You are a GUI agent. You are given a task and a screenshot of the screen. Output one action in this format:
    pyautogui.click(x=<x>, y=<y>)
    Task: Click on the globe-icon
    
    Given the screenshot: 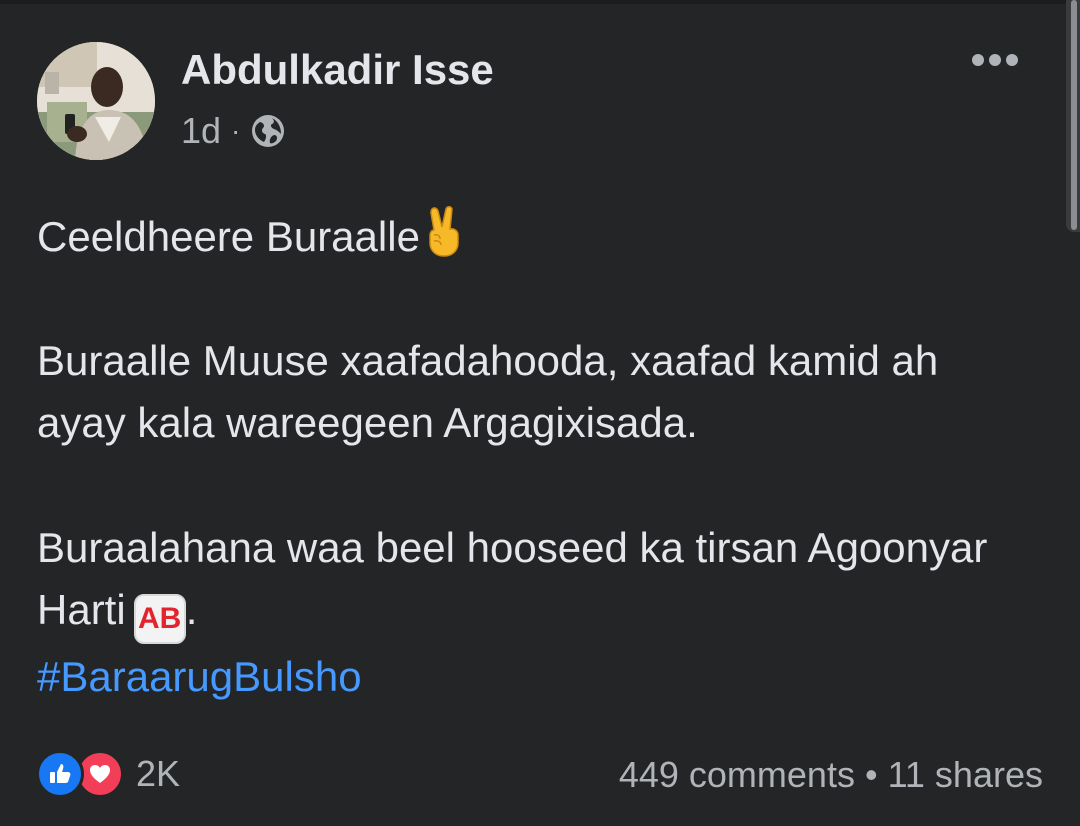 What is the action you would take?
    pyautogui.click(x=268, y=131)
    